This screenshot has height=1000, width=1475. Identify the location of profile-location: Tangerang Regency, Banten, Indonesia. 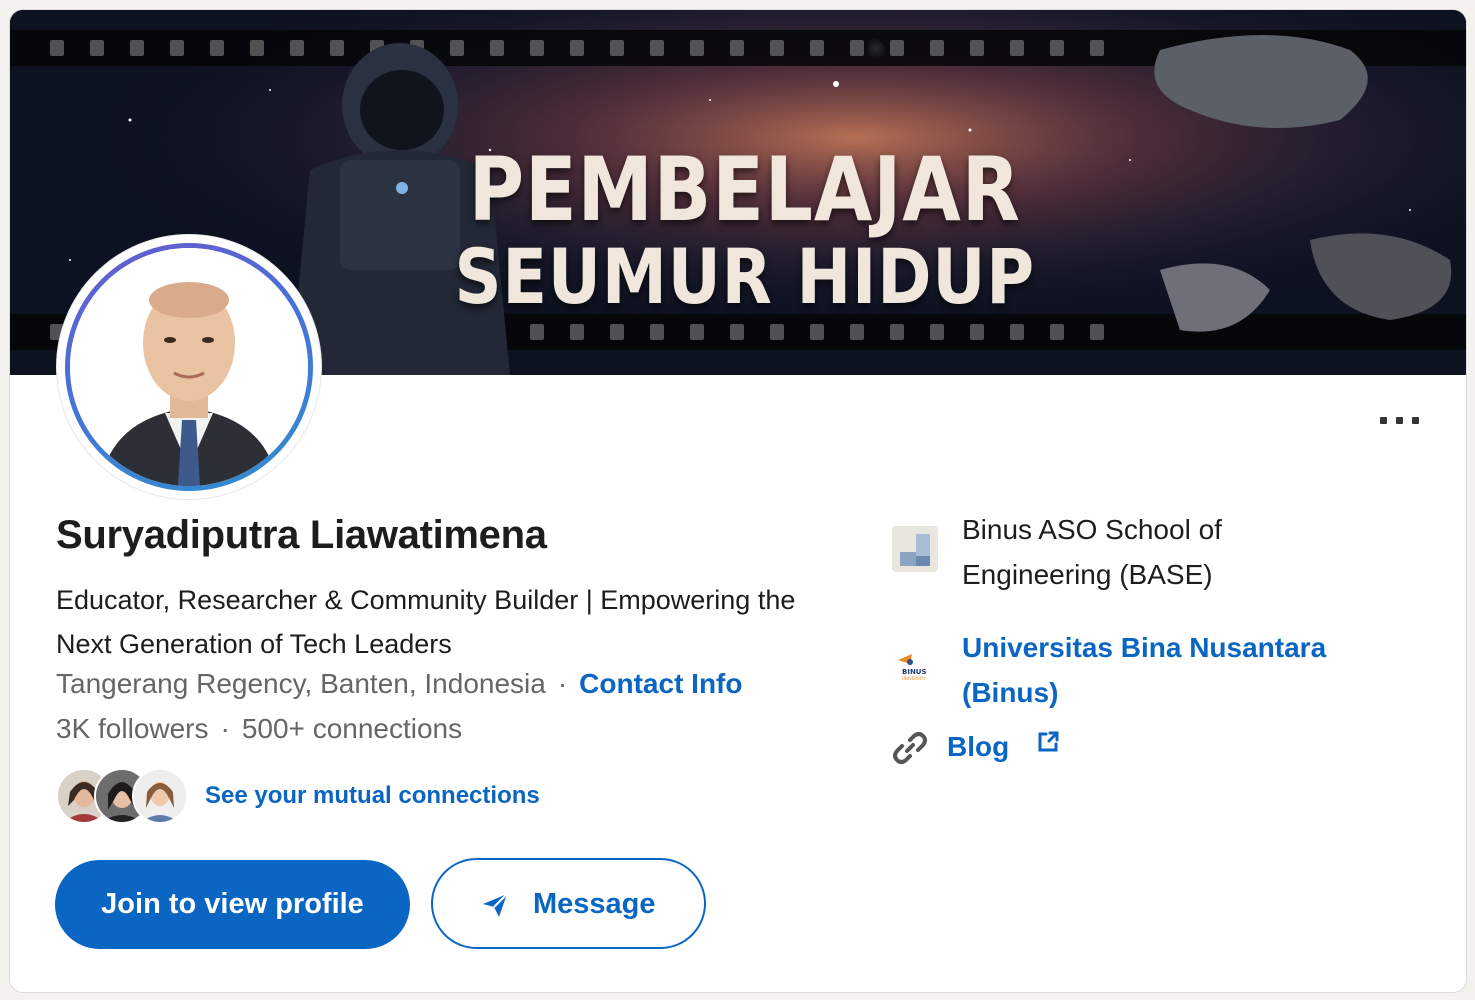
(301, 683).